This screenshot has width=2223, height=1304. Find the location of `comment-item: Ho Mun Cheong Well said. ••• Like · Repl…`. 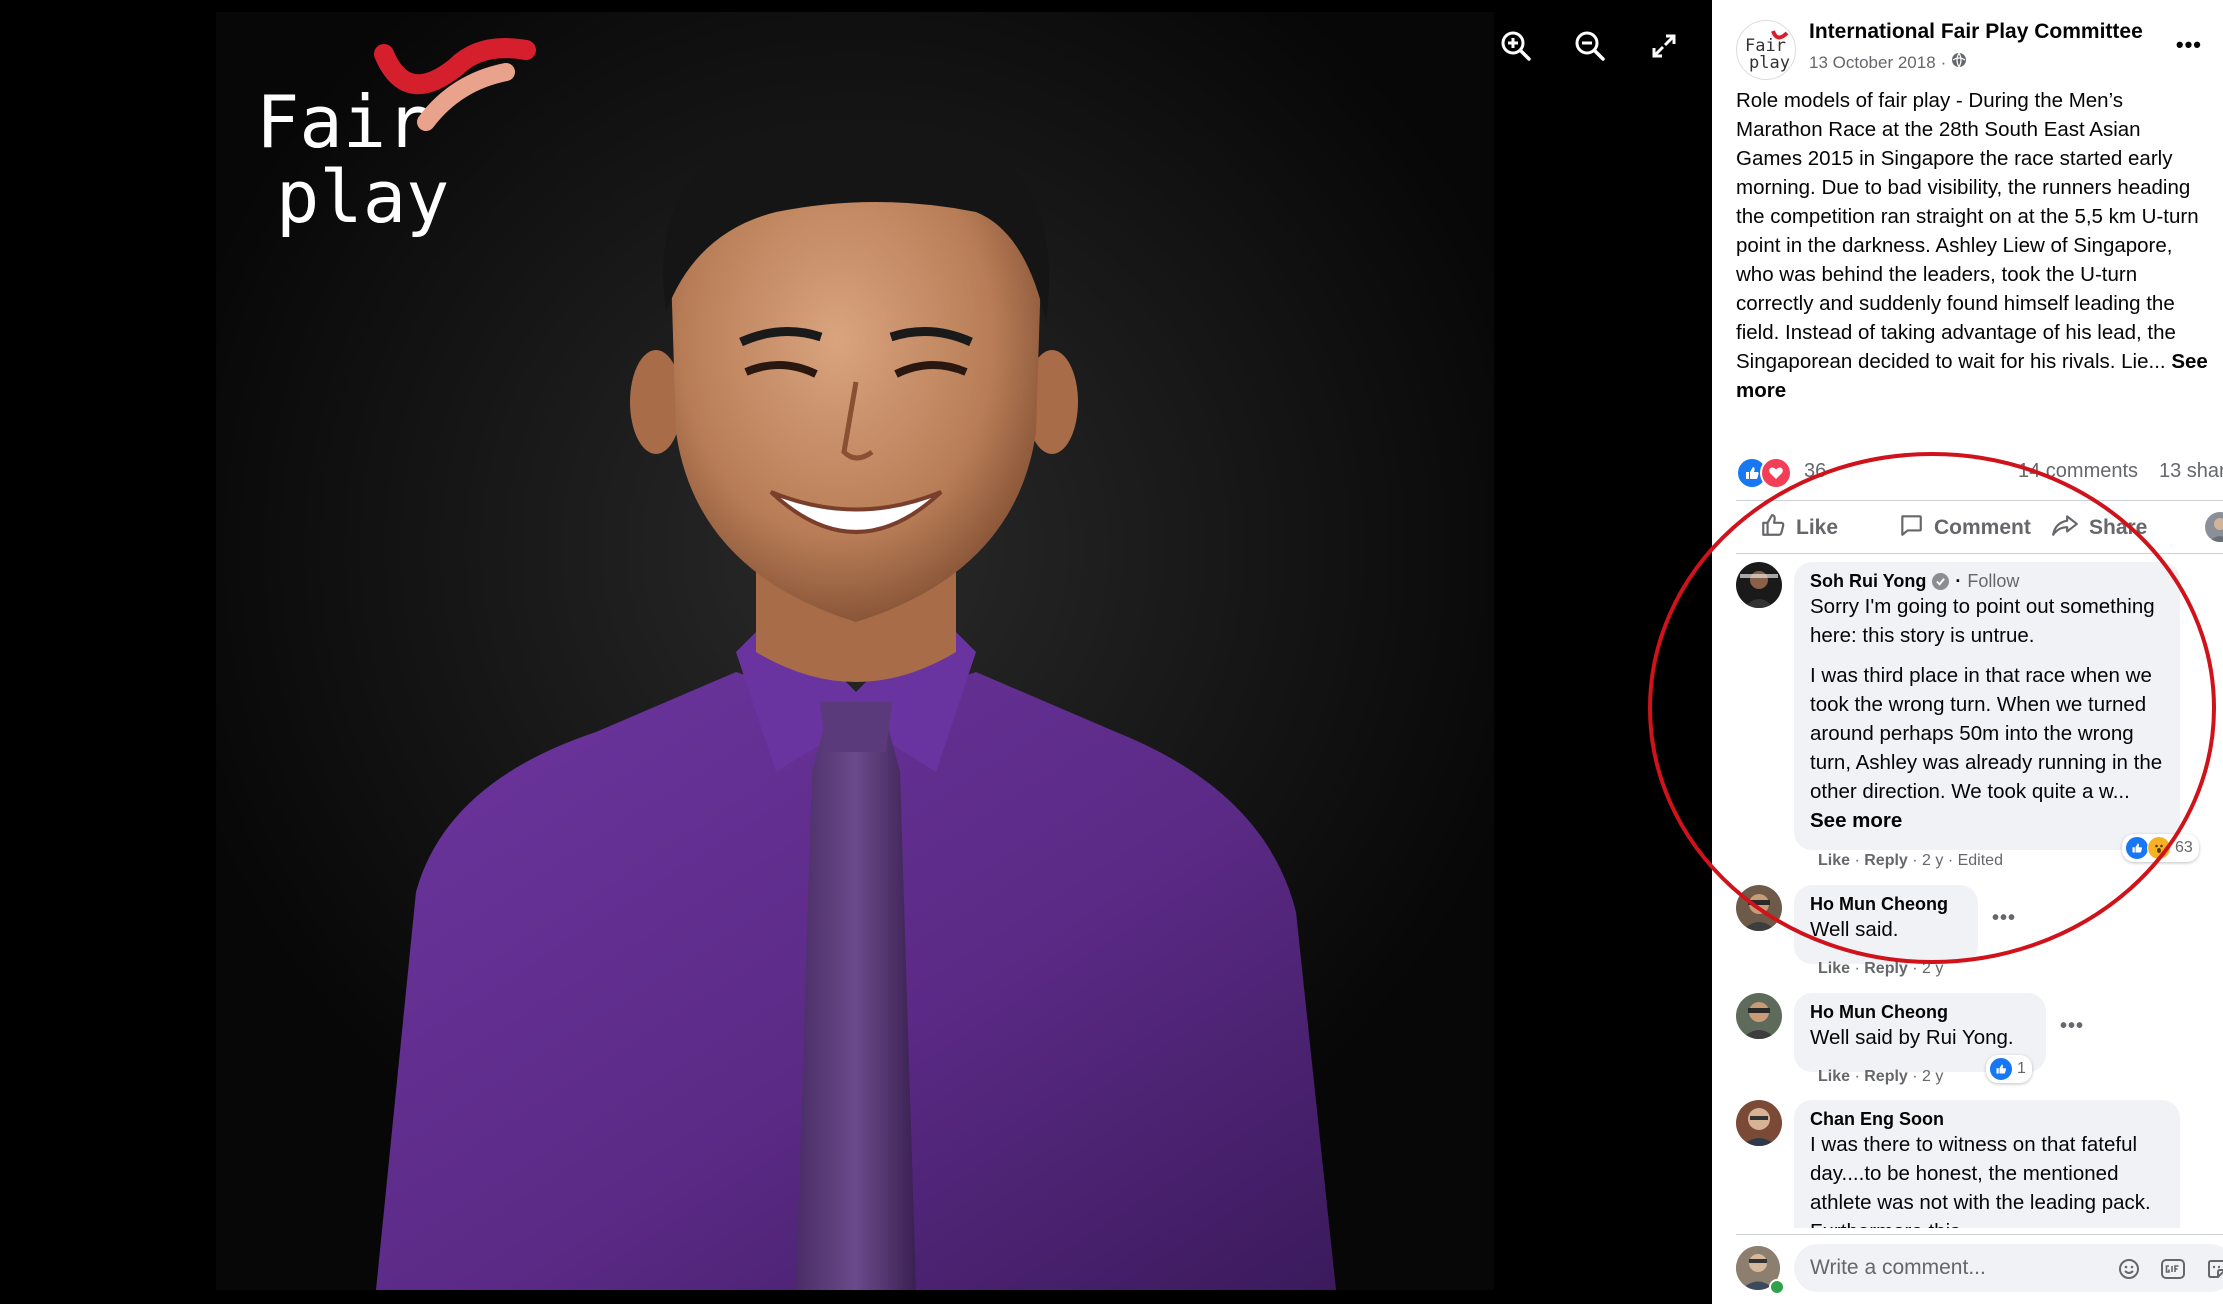

comment-item: Ho Mun Cheong Well said. ••• Like · Repl… is located at coordinates (1979, 935).